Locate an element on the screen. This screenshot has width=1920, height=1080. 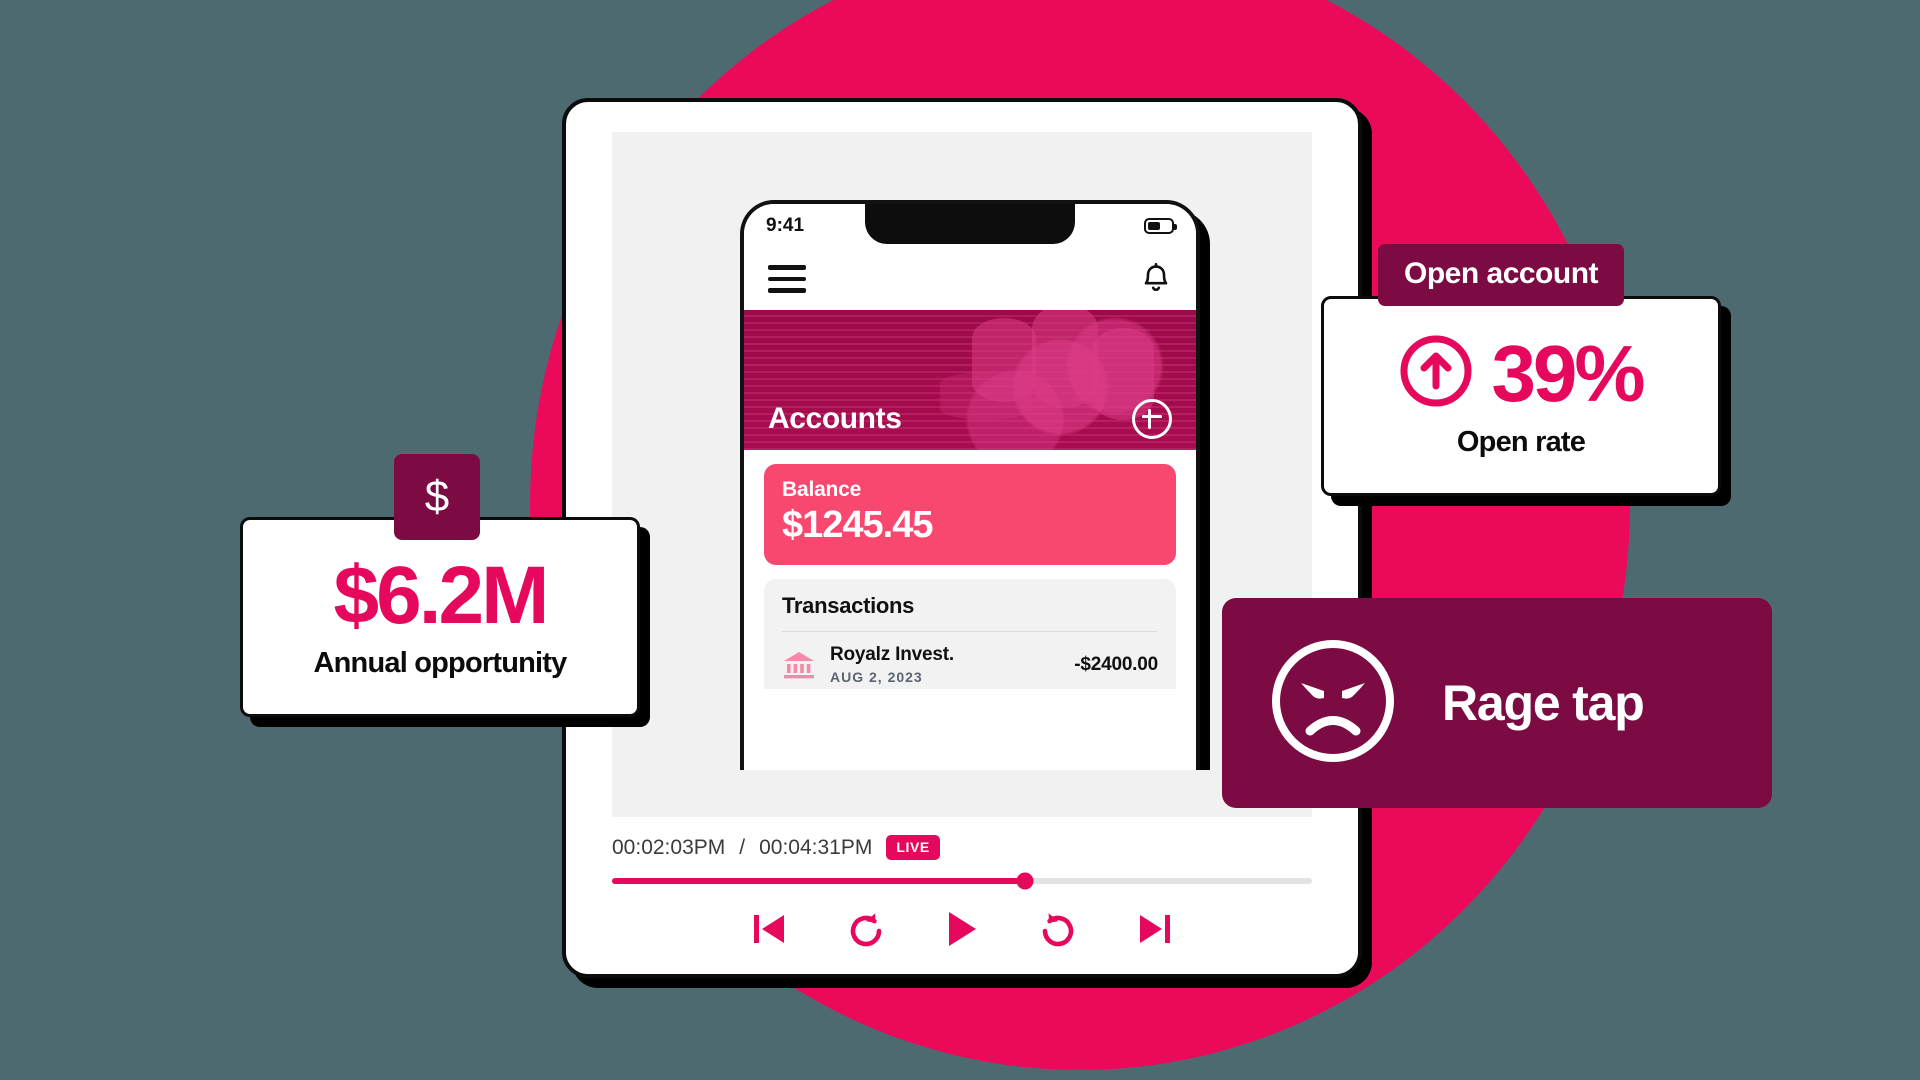
rage-tap-card: Rage tap is located at coordinates (1497, 703).